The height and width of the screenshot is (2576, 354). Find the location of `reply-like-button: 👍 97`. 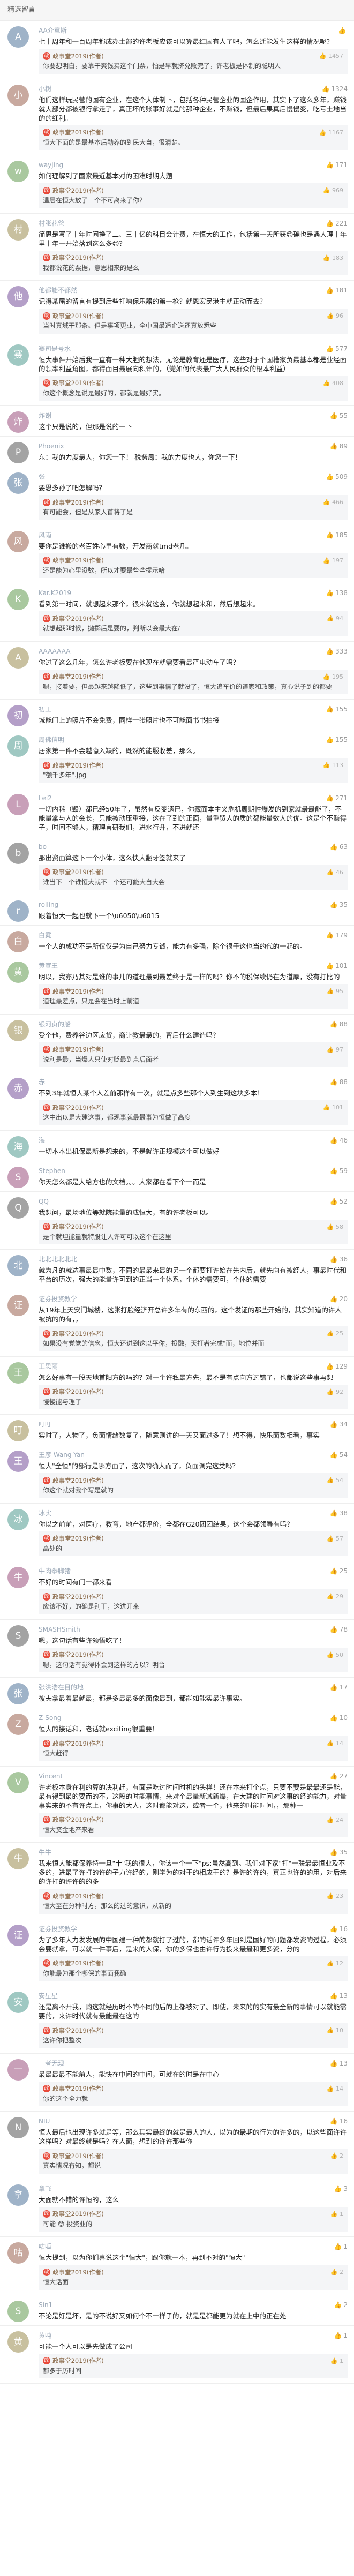

reply-like-button: 👍 97 is located at coordinates (335, 1049).